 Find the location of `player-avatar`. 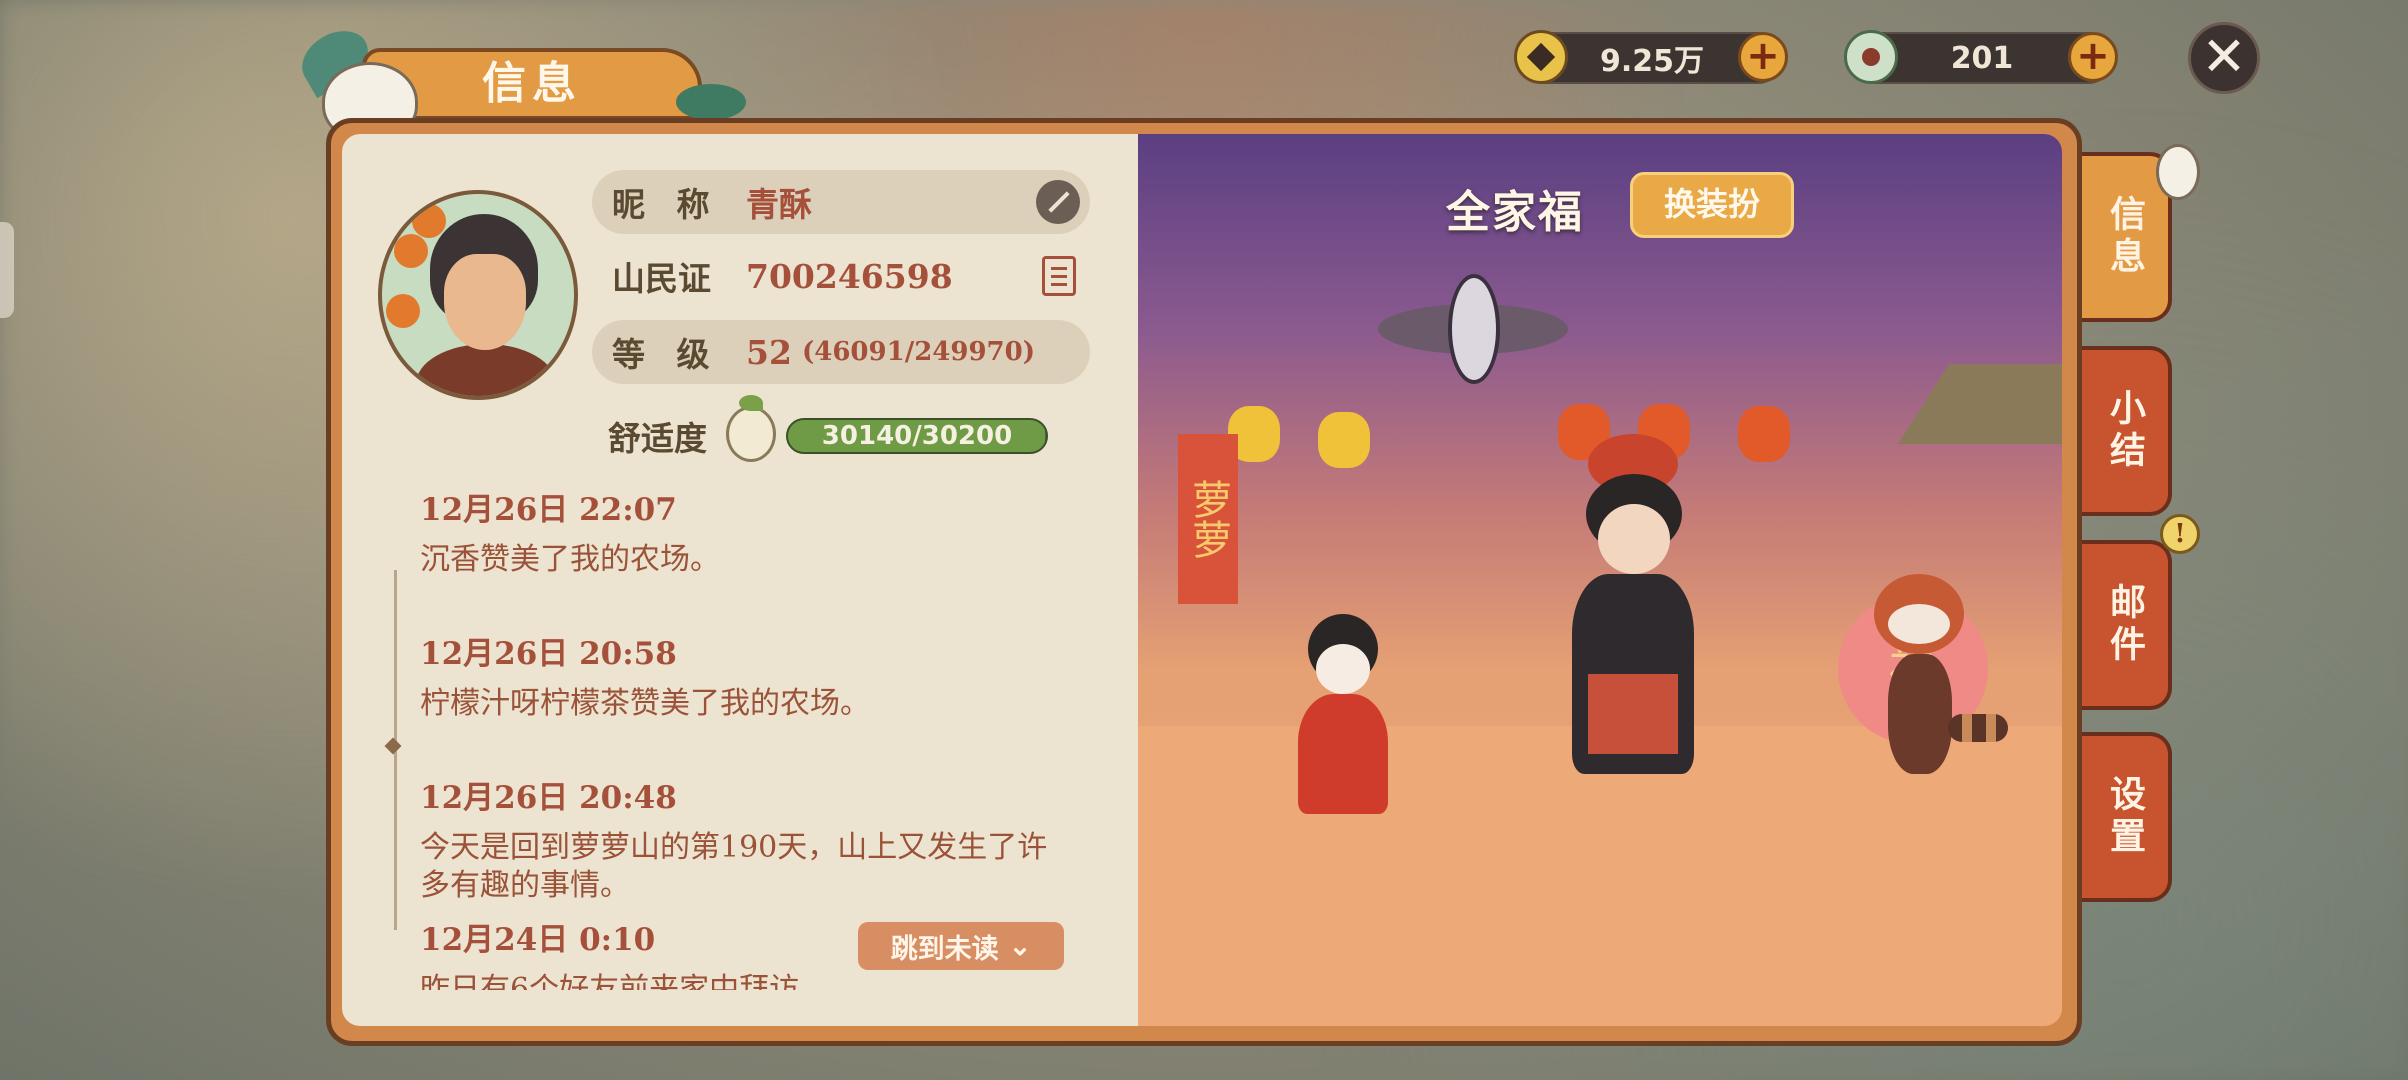

player-avatar is located at coordinates (478, 295).